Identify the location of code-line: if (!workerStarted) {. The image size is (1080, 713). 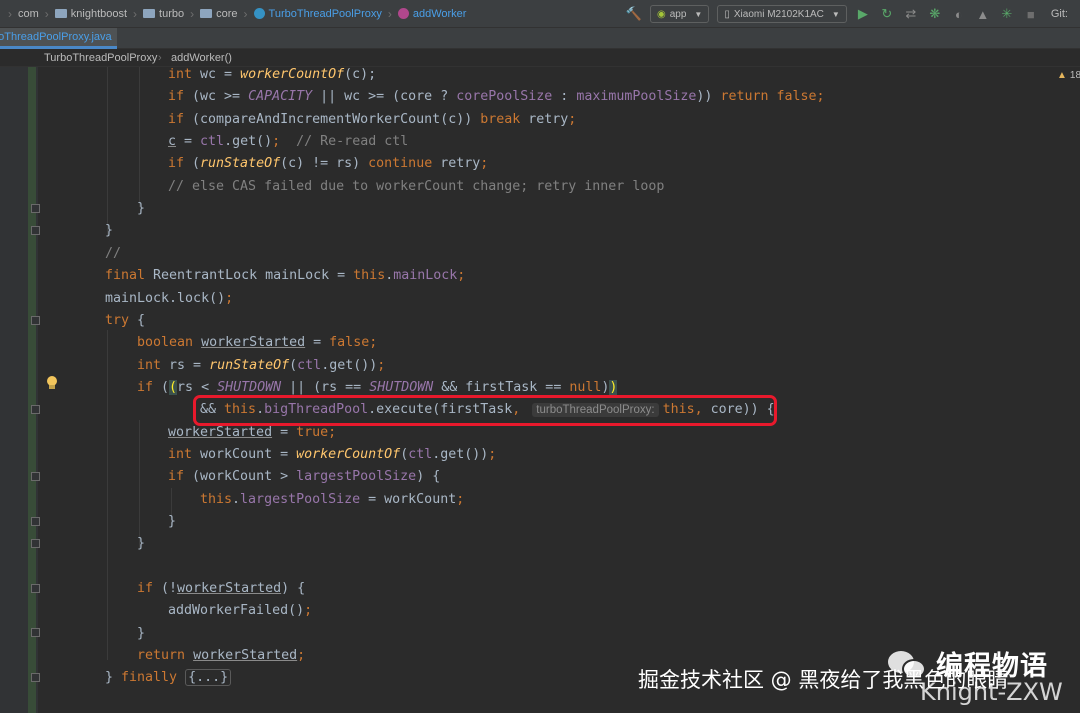
(221, 589).